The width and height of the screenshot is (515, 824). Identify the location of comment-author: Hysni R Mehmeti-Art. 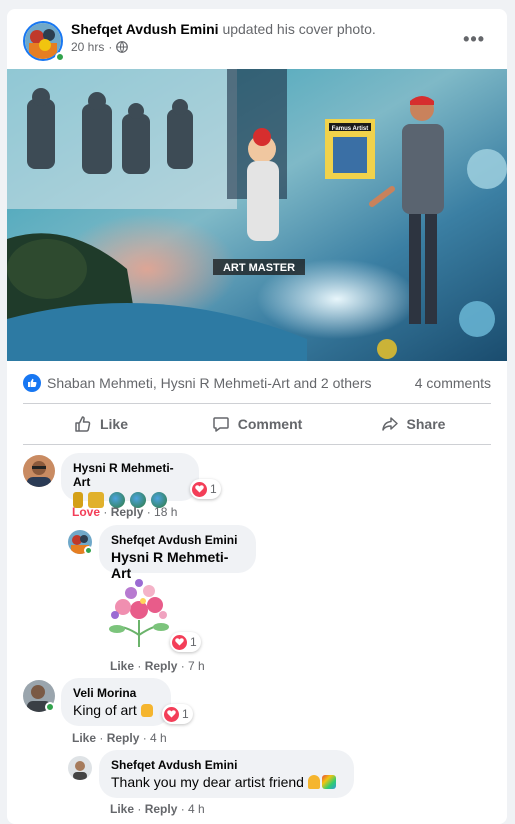
(130, 475).